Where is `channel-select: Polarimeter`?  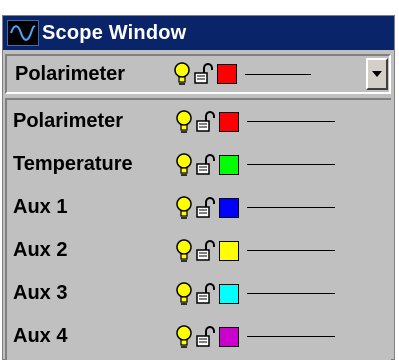 channel-select: Polarimeter is located at coordinates (198, 74).